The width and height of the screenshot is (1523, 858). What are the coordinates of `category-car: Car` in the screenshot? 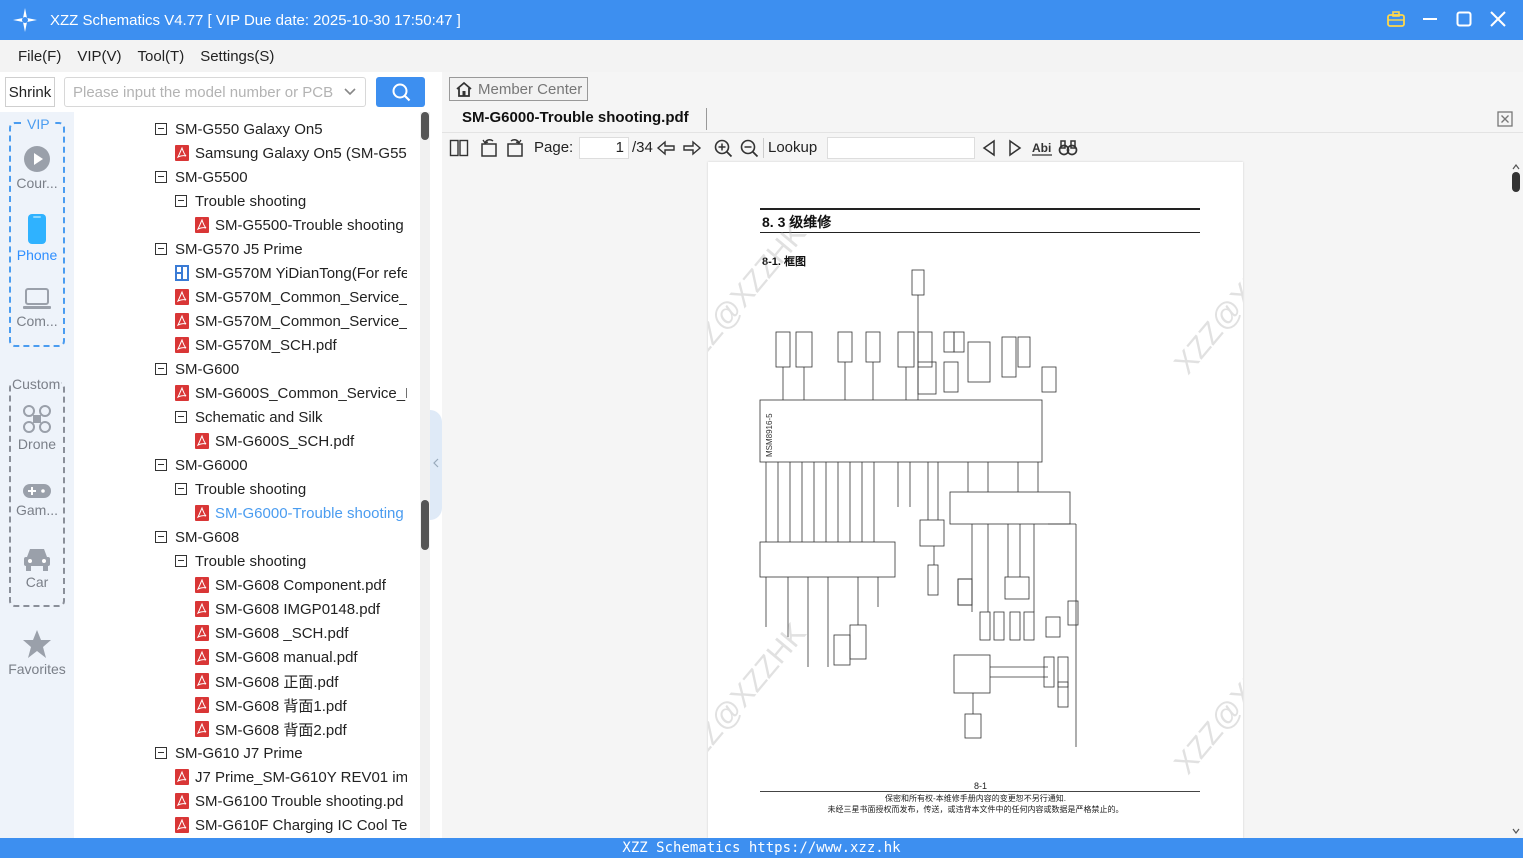 It's located at (37, 568).